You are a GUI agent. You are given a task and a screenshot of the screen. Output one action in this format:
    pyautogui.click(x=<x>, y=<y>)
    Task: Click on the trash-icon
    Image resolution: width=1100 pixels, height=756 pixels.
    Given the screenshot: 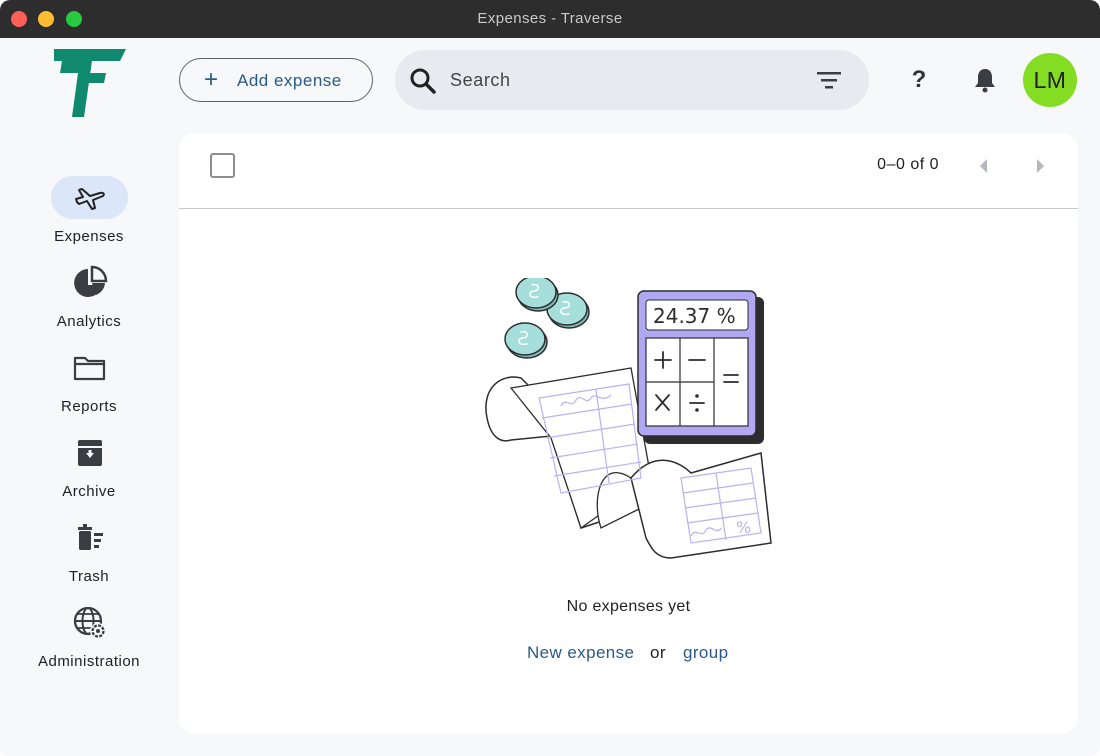 What is the action you would take?
    pyautogui.click(x=90, y=536)
    